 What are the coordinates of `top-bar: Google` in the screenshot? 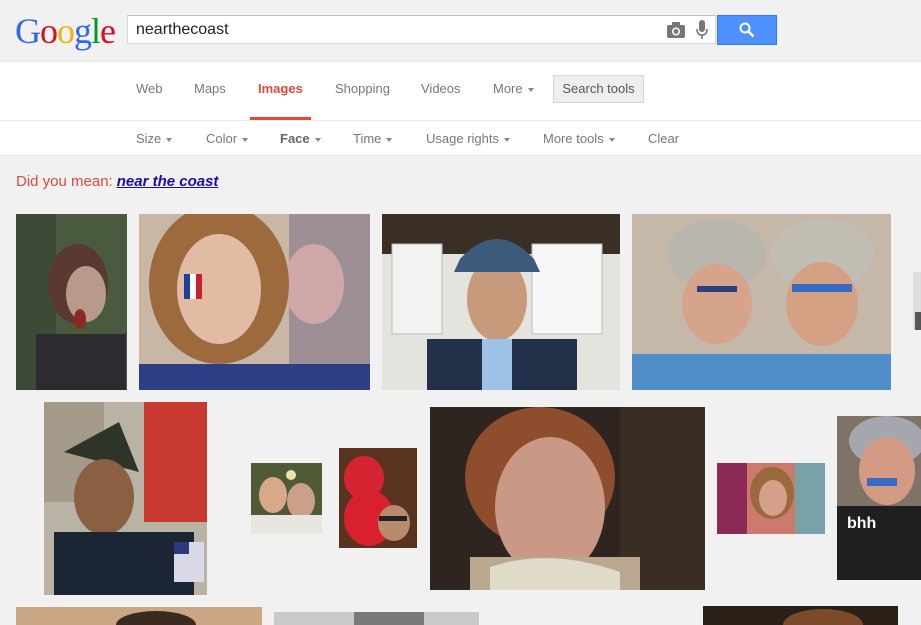 It's located at (460, 31).